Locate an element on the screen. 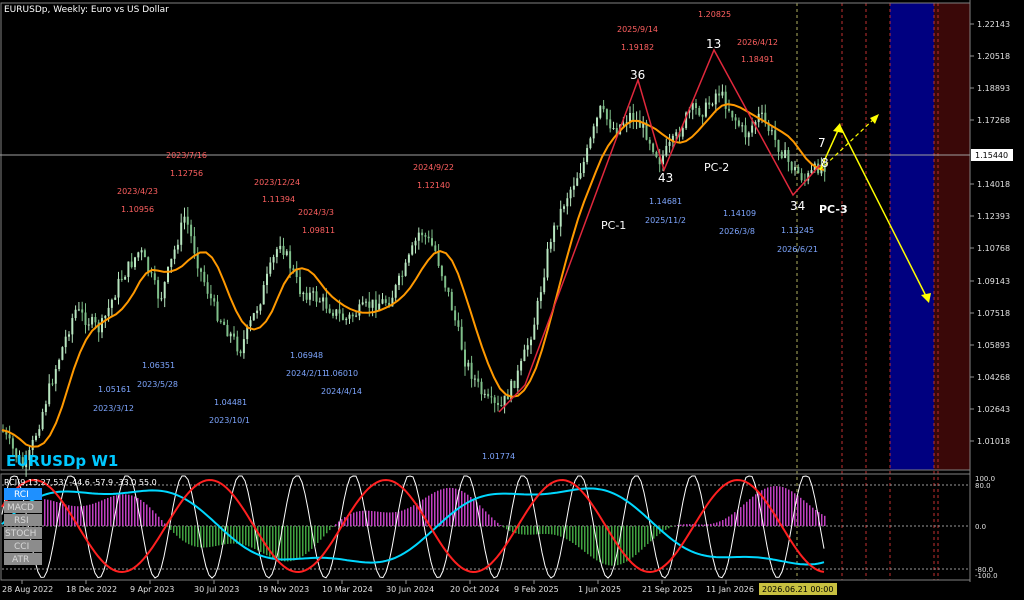 This screenshot has width=1024, height=600. pc-label: PC-1 is located at coordinates (613, 225).